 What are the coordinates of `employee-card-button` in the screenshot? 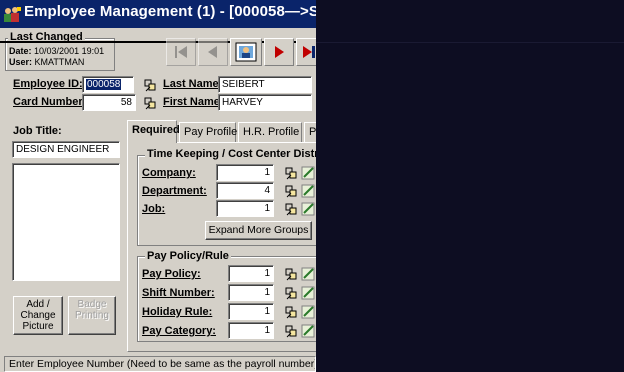 It's located at (246, 52).